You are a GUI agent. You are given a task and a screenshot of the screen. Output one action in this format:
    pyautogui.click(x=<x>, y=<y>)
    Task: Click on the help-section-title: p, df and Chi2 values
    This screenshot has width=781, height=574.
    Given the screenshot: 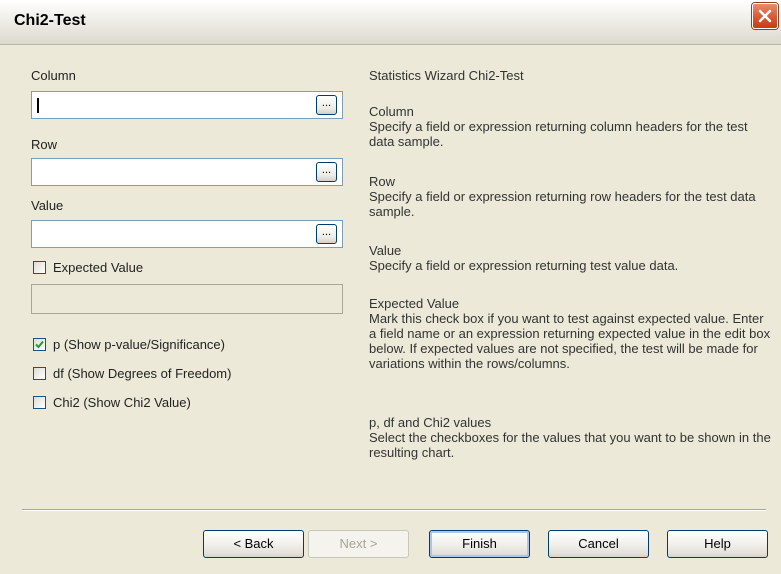 What is the action you would take?
    pyautogui.click(x=430, y=422)
    